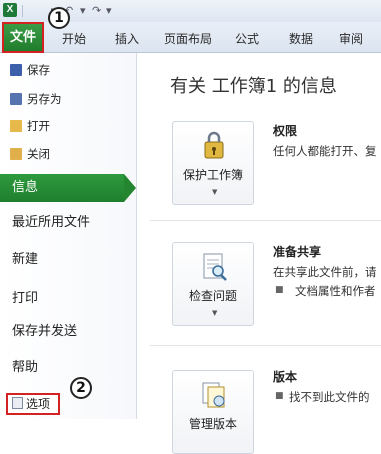  What do you see at coordinates (16, 70) in the screenshot?
I see `save-icon` at bounding box center [16, 70].